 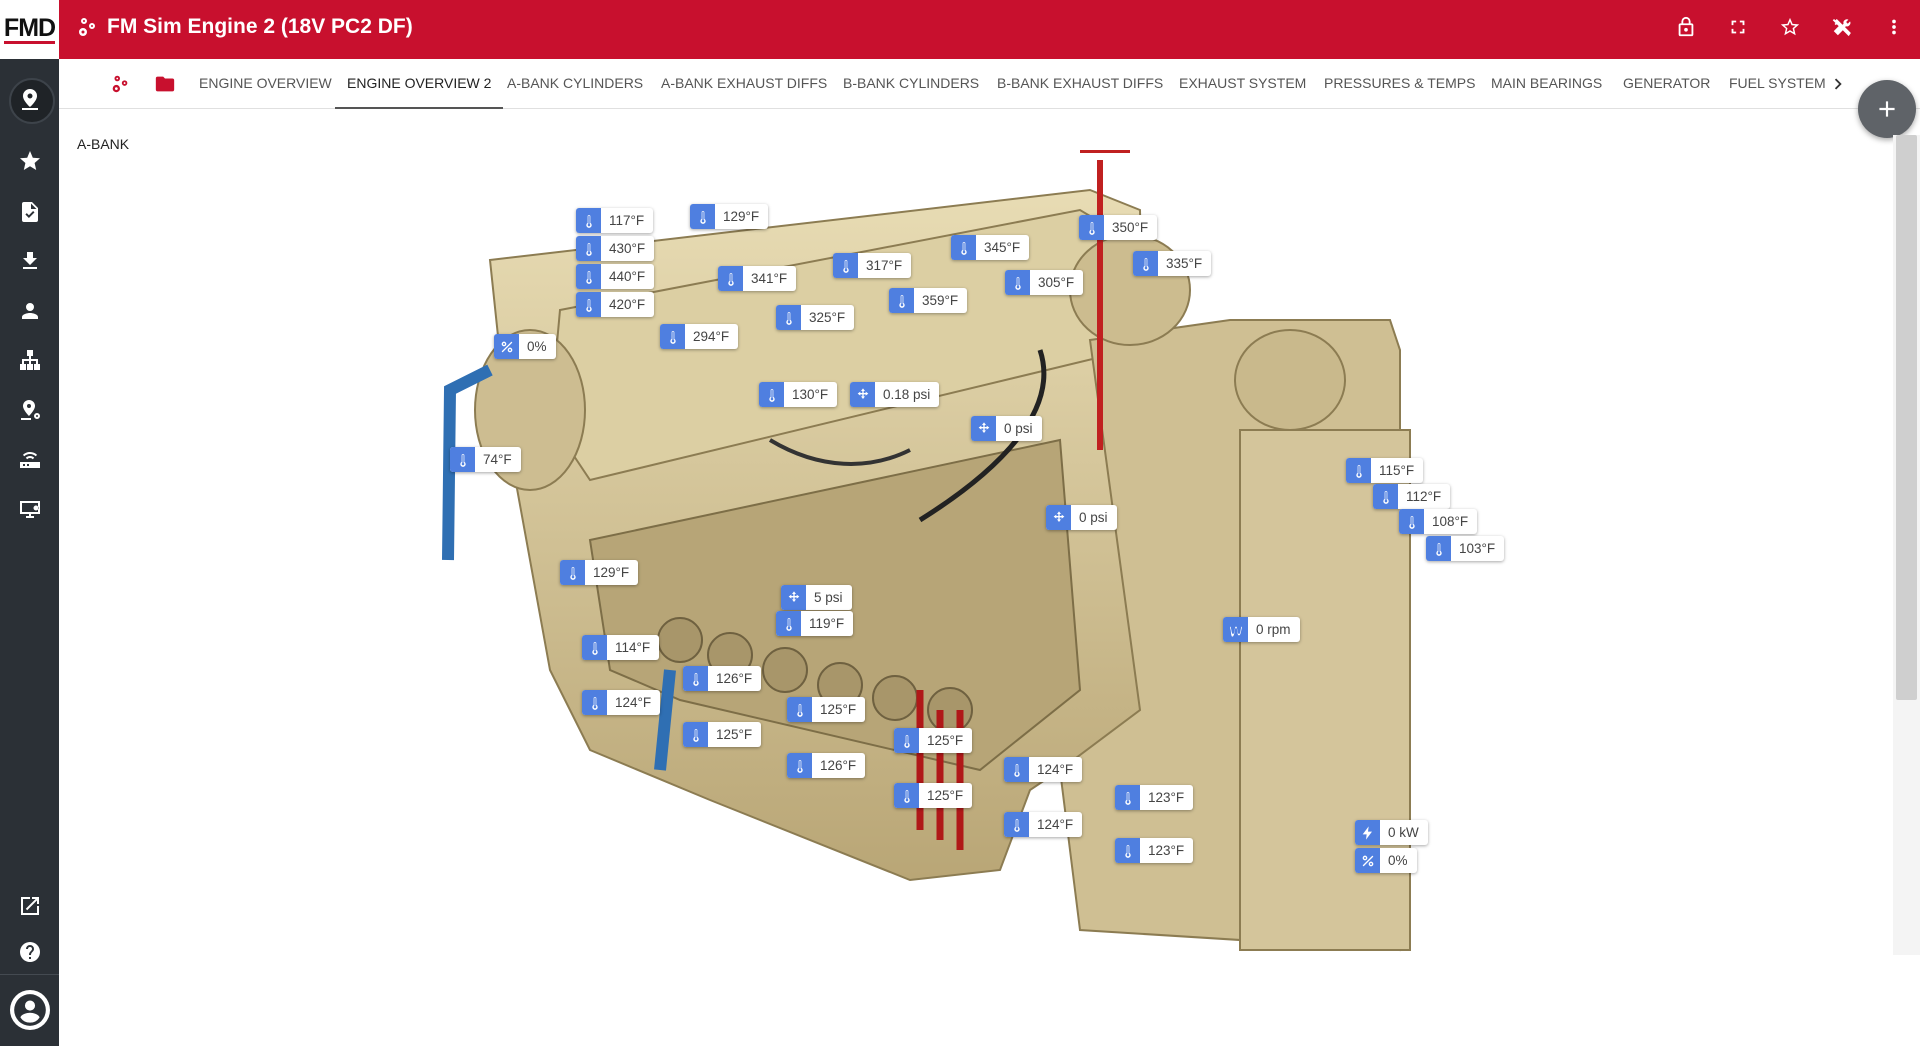 I want to click on user-icon, so click(x=29, y=311).